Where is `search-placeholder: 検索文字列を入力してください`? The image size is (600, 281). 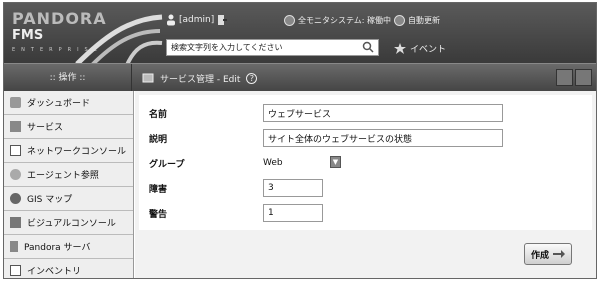
search-placeholder: 検索文字列を入力してください is located at coordinates (227, 47).